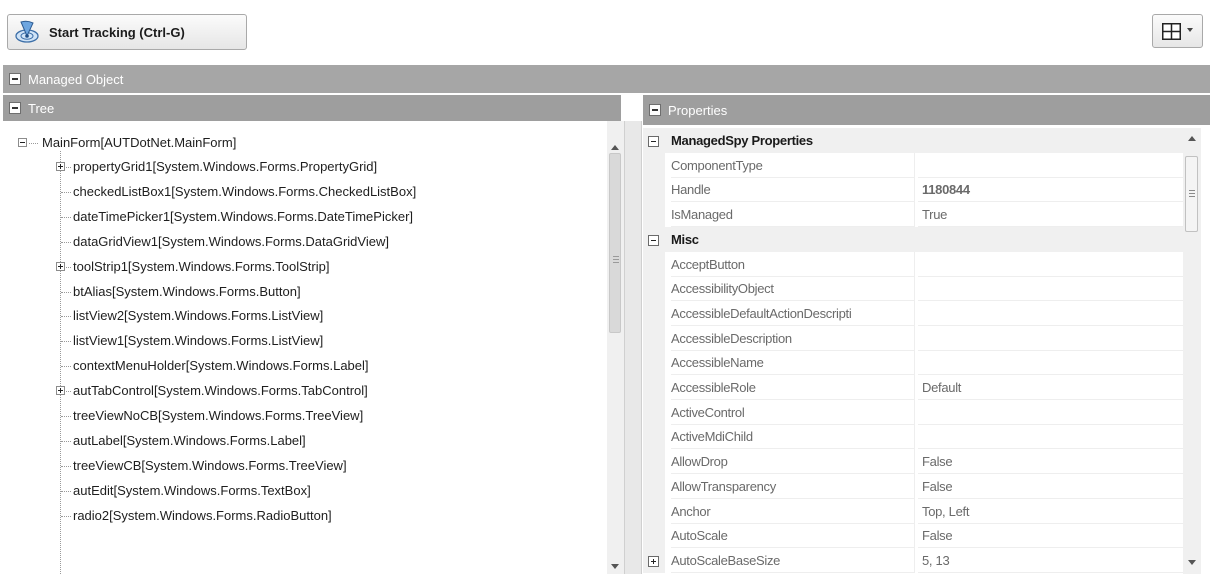  I want to click on toolbar: Start Tracking (Ctrl-G), so click(605, 32).